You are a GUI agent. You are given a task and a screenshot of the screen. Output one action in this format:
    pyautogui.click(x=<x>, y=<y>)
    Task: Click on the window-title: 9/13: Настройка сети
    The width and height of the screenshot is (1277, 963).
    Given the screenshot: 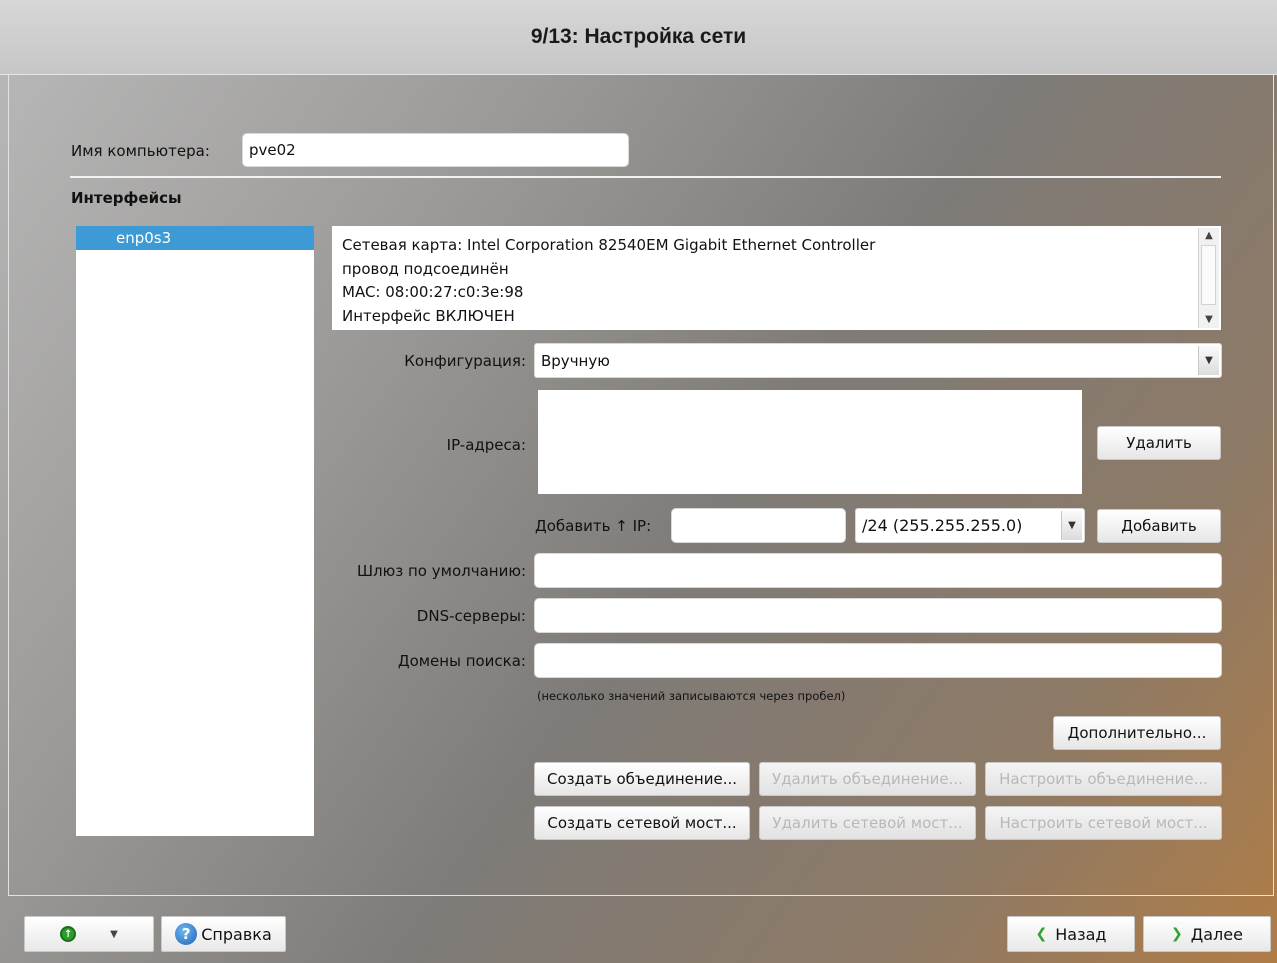 What is the action you would take?
    pyautogui.click(x=638, y=37)
    